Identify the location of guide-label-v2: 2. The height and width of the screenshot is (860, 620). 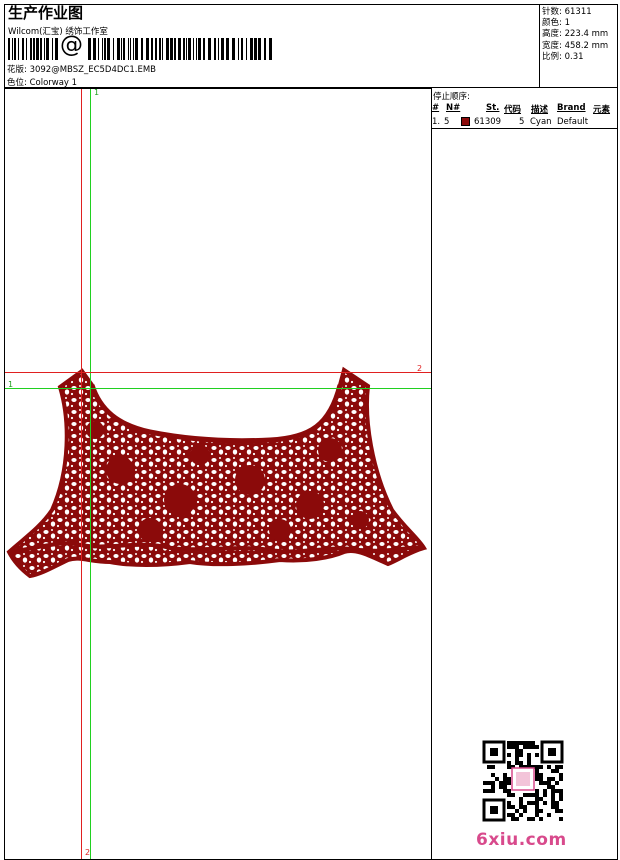
(88, 852).